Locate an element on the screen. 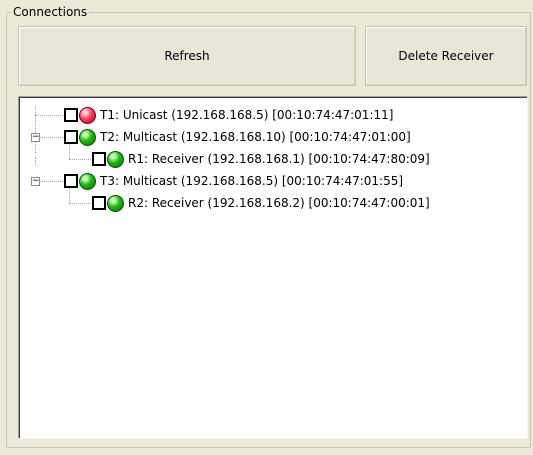  group-title: Connections is located at coordinates (50, 12).